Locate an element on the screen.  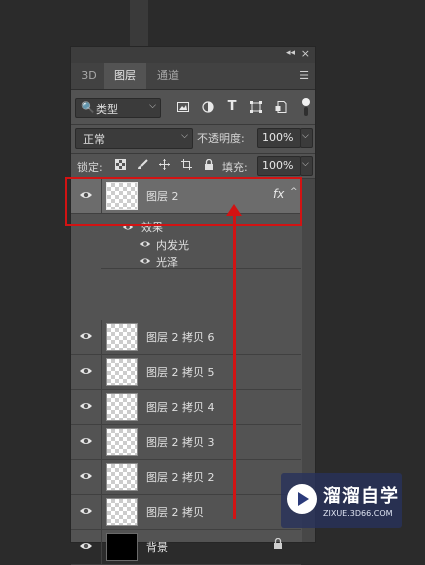
lock-row: 锁定: 填充: 100% ⌵ is located at coordinates (193, 166).